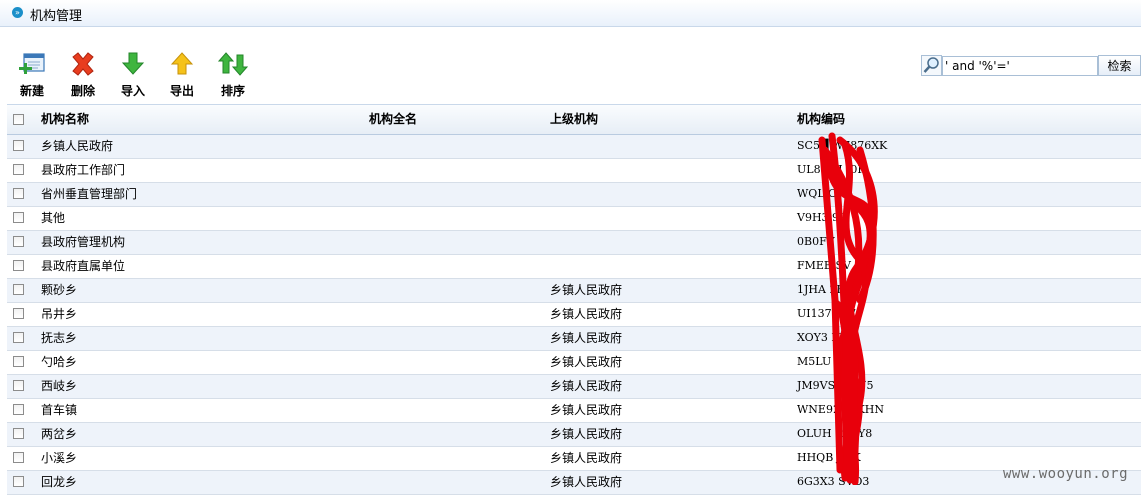 The width and height of the screenshot is (1141, 495). Describe the element at coordinates (82, 91) in the screenshot. I see `delete-label: 删除` at that location.